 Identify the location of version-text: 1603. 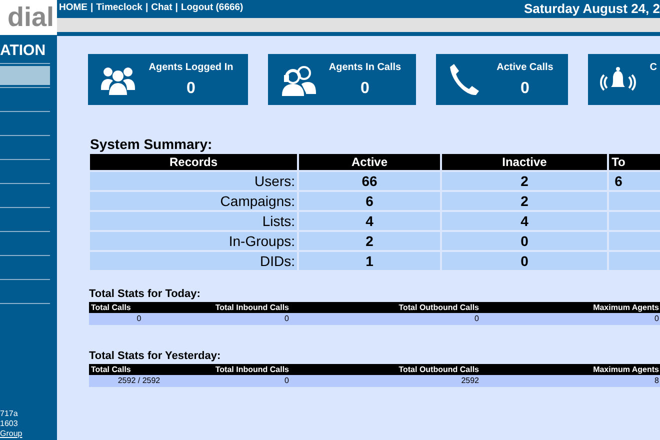
(9, 424).